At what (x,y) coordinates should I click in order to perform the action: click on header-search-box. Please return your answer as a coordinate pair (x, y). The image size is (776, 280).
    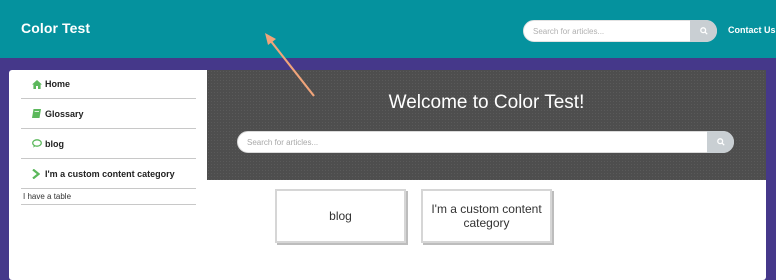
    Looking at the image, I should click on (620, 31).